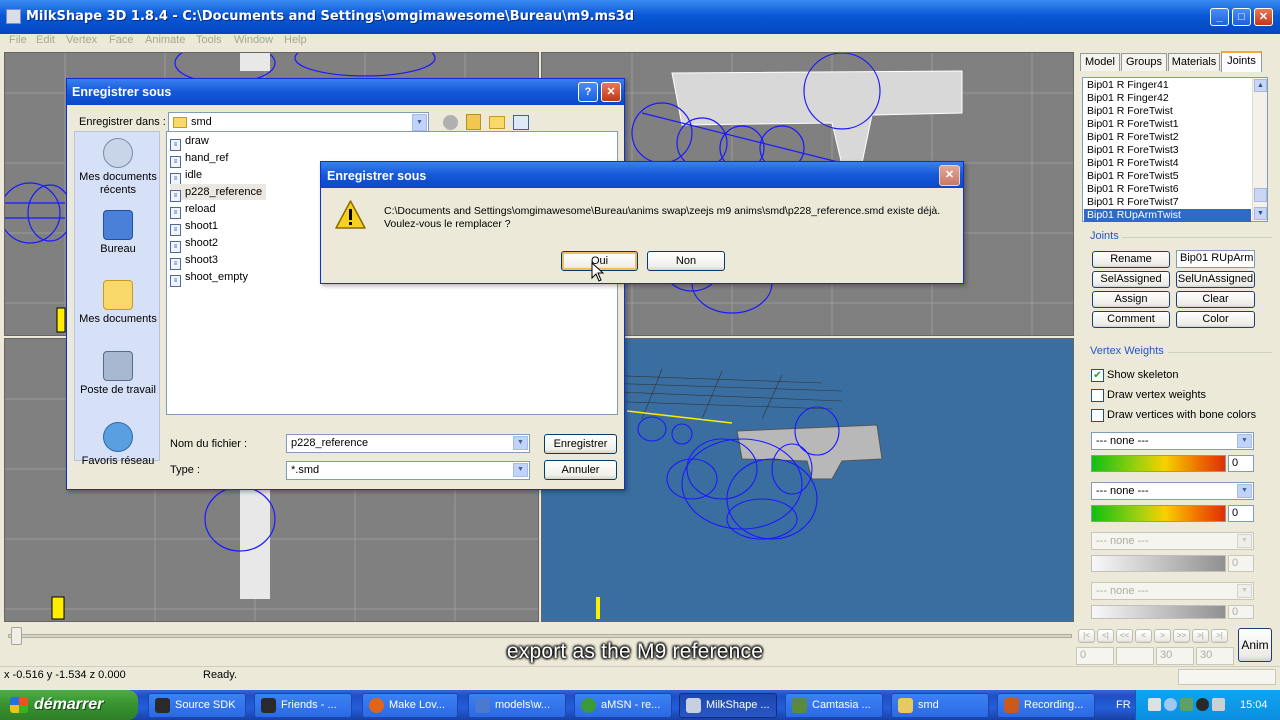 The image size is (1280, 720). I want to click on selassigned-button: SelAssigned, so click(1131, 279).